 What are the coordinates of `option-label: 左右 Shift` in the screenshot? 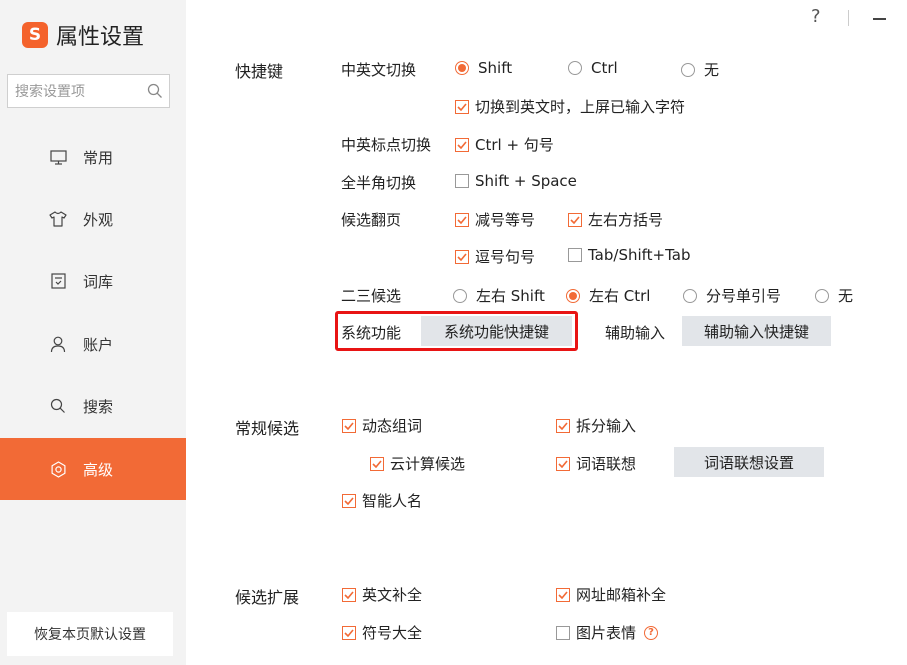 It's located at (510, 296).